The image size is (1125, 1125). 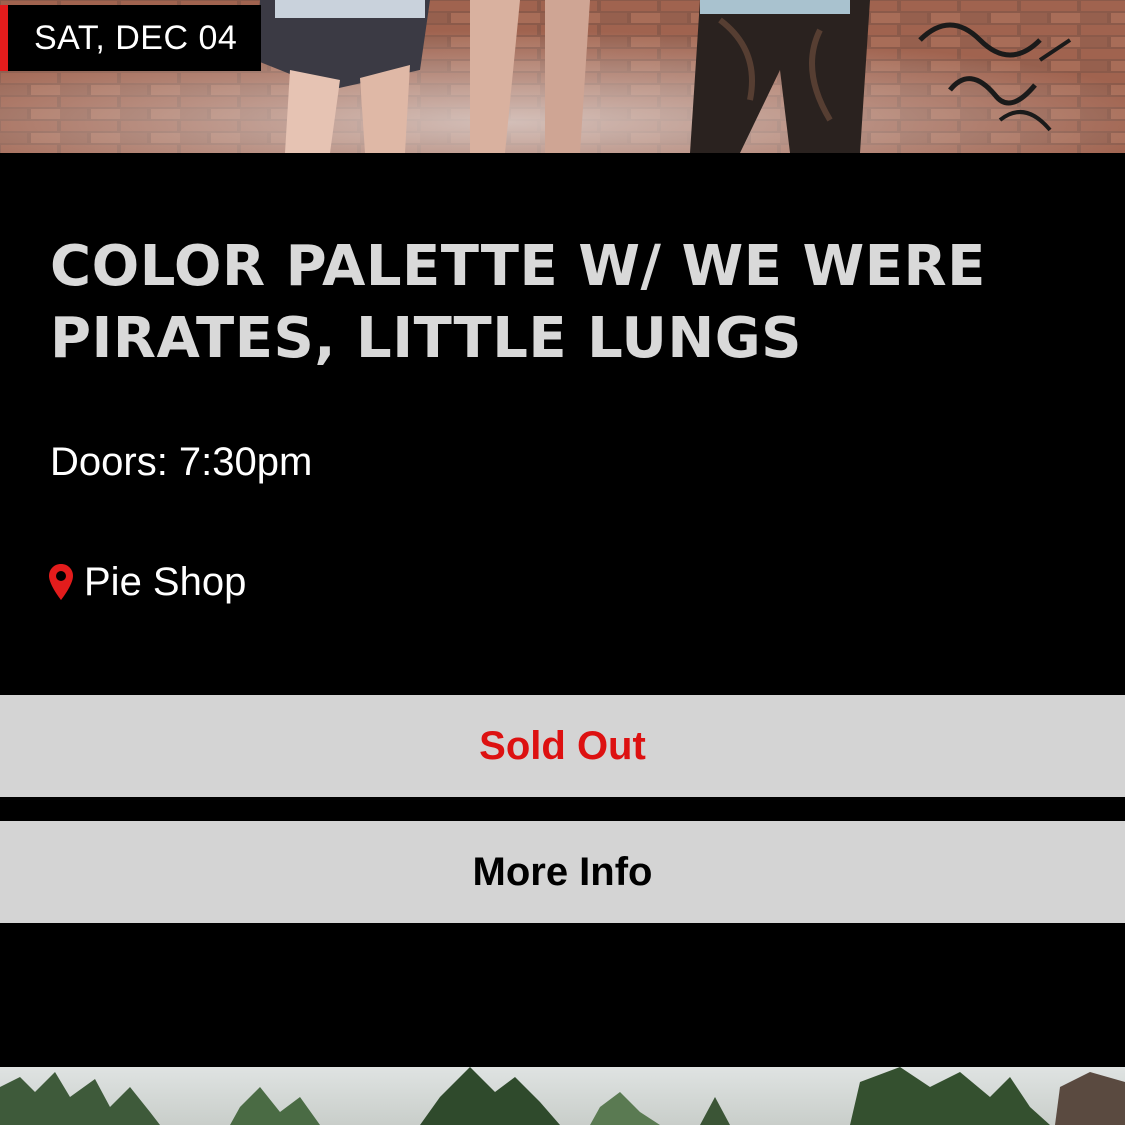 What do you see at coordinates (181, 462) in the screenshot?
I see `doors-time: Doors: 7:30pm` at bounding box center [181, 462].